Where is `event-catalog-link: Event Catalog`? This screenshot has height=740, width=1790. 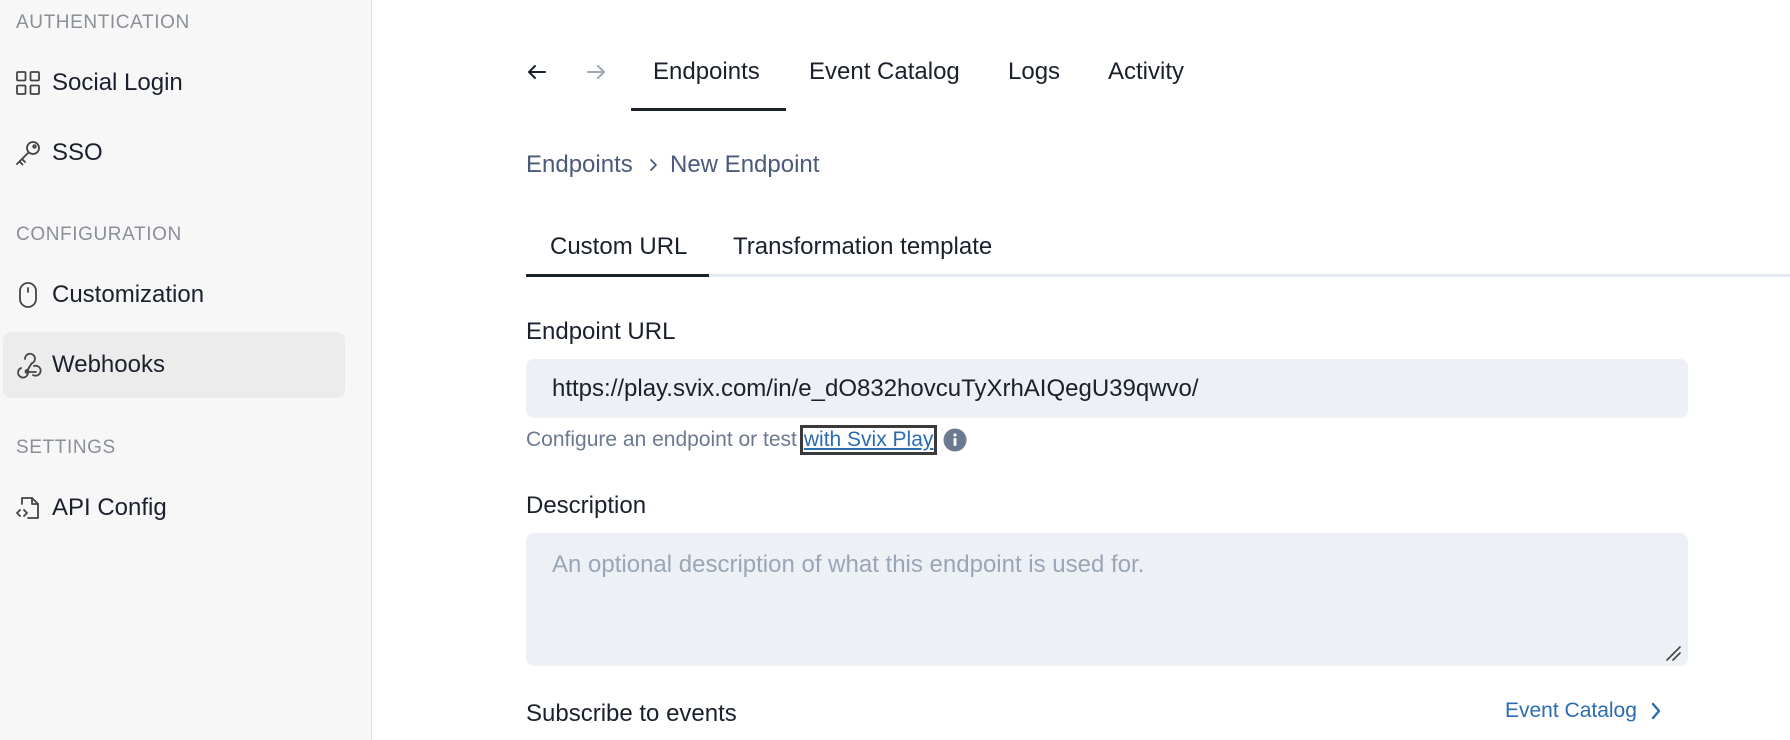 event-catalog-link: Event Catalog is located at coordinates (1584, 711).